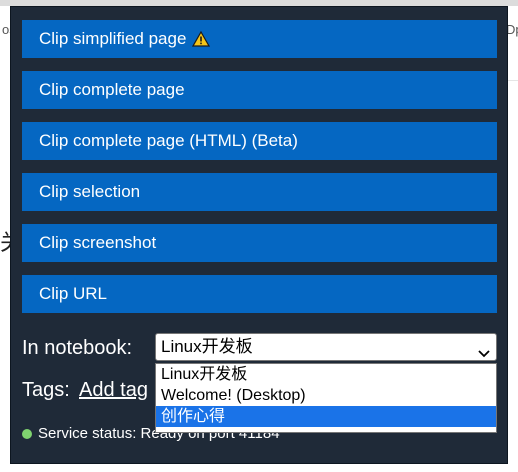  Describe the element at coordinates (326, 347) in the screenshot. I see `notebook-select: Linux开发板` at that location.